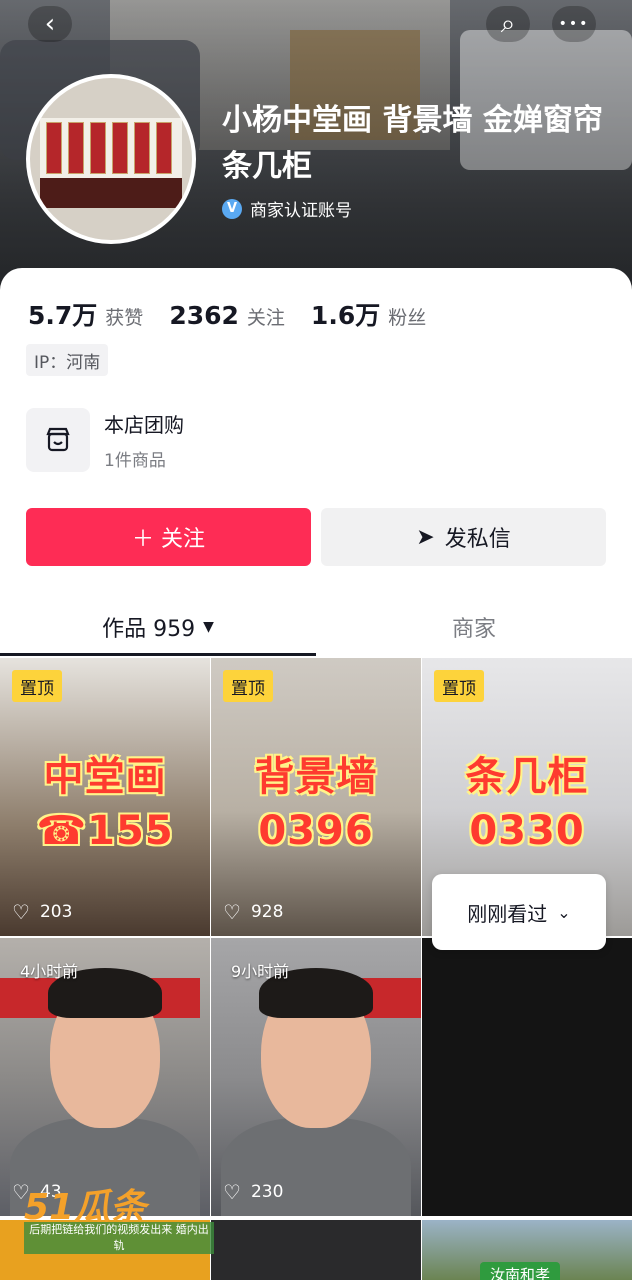  Describe the element at coordinates (232, 208) in the screenshot. I see `verified-icon: V` at that location.